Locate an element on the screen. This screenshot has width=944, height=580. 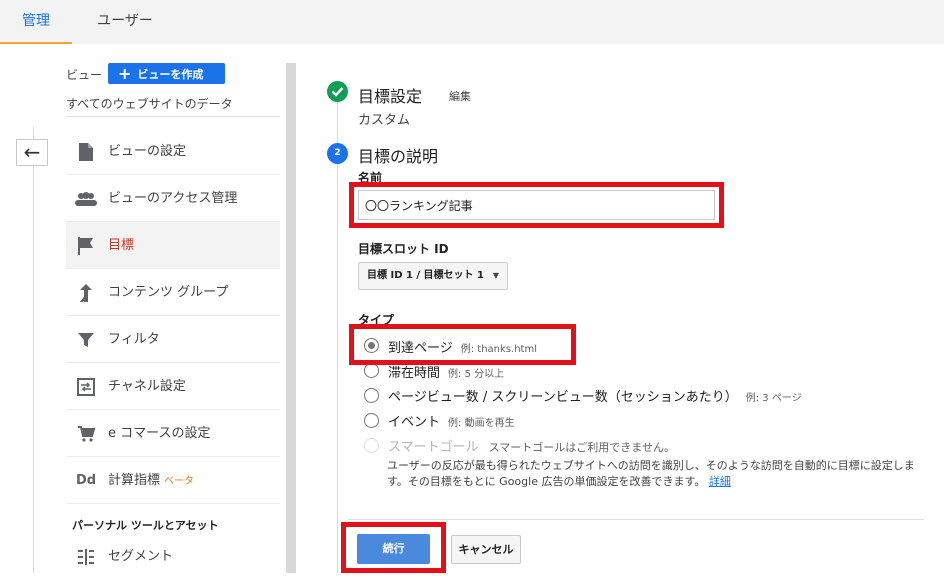
option-event: イベント 例: 動画を再生 is located at coordinates (451, 420).